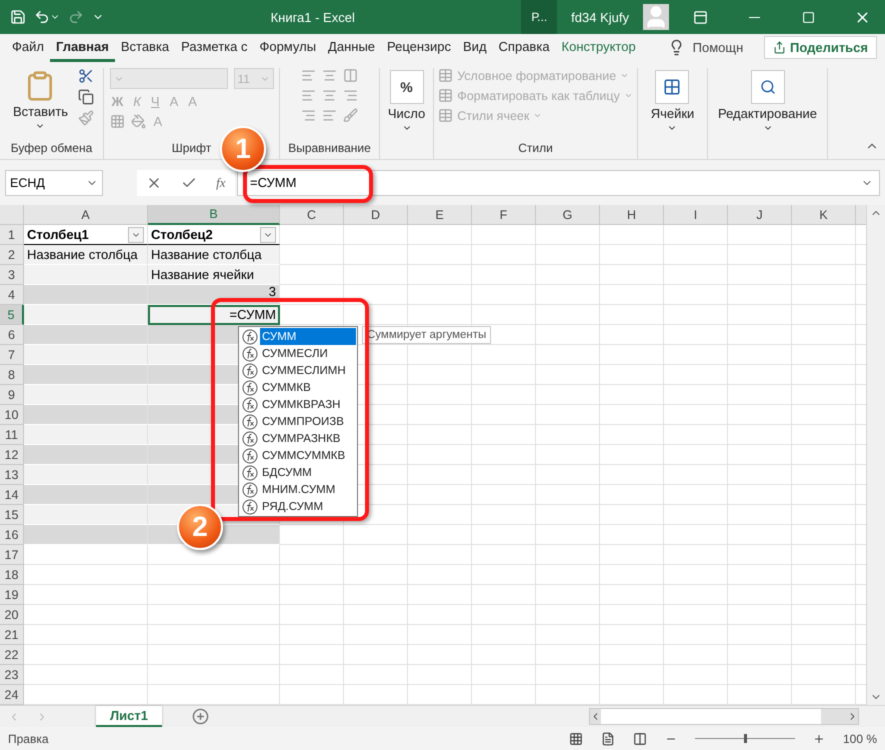  What do you see at coordinates (312, 215) in the screenshot?
I see `column-header: C` at bounding box center [312, 215].